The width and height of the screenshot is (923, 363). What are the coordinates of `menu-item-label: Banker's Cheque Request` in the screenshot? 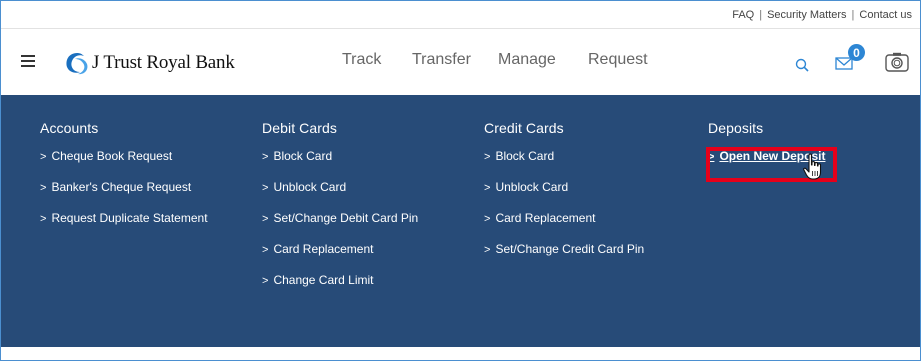 It's located at (121, 187).